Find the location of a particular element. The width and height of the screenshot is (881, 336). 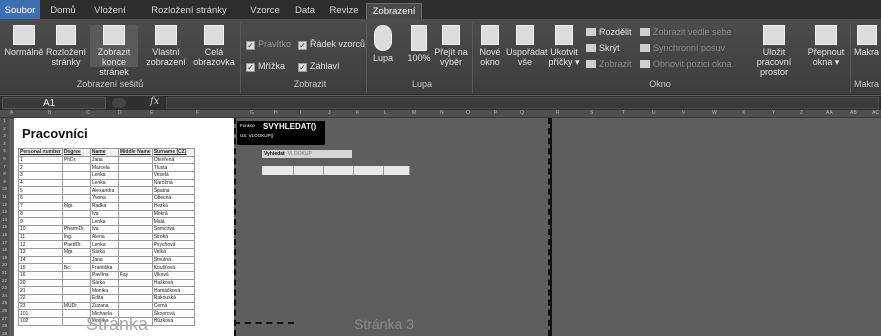

header-middle-name: Middle Name is located at coordinates (135, 152).